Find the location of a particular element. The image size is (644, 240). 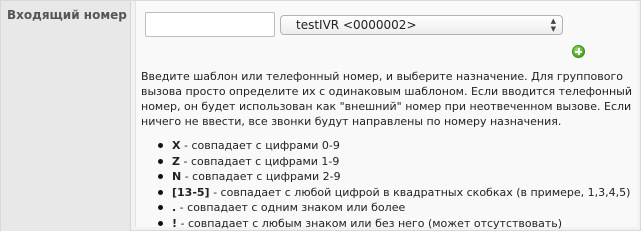

list-item: N - совпадает с цифрами 2-9 is located at coordinates (394, 177).